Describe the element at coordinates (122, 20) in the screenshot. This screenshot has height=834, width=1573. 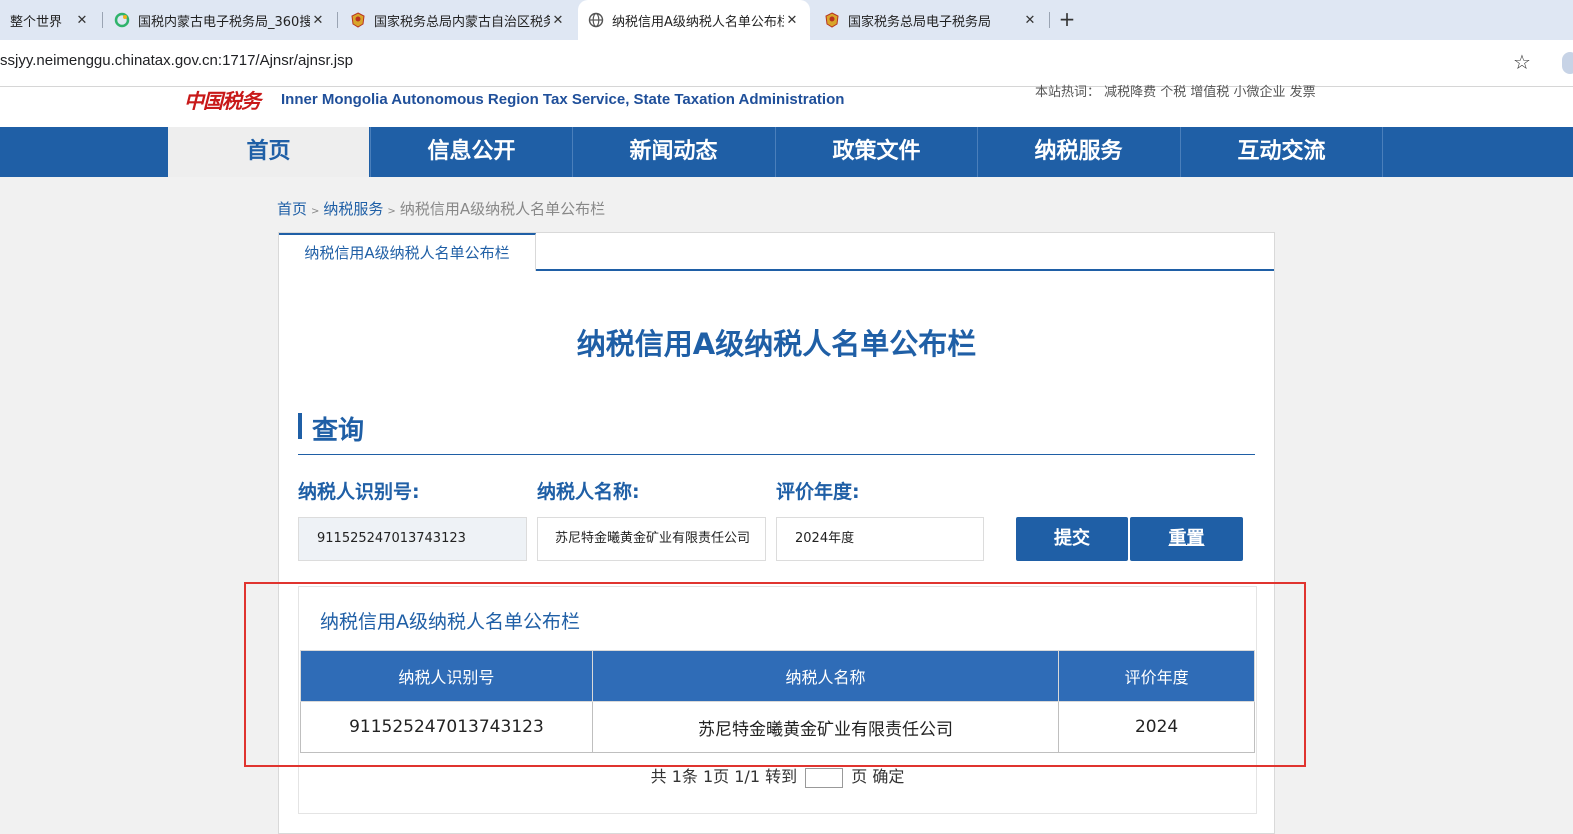
I see `search-360-icon` at that location.